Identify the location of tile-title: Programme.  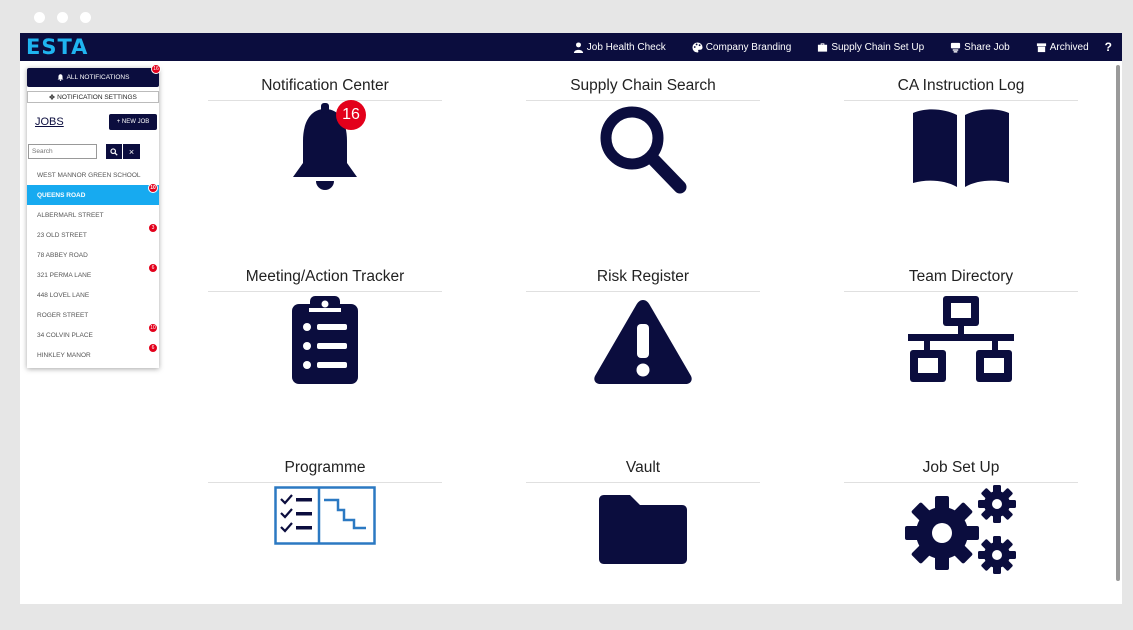
(325, 467).